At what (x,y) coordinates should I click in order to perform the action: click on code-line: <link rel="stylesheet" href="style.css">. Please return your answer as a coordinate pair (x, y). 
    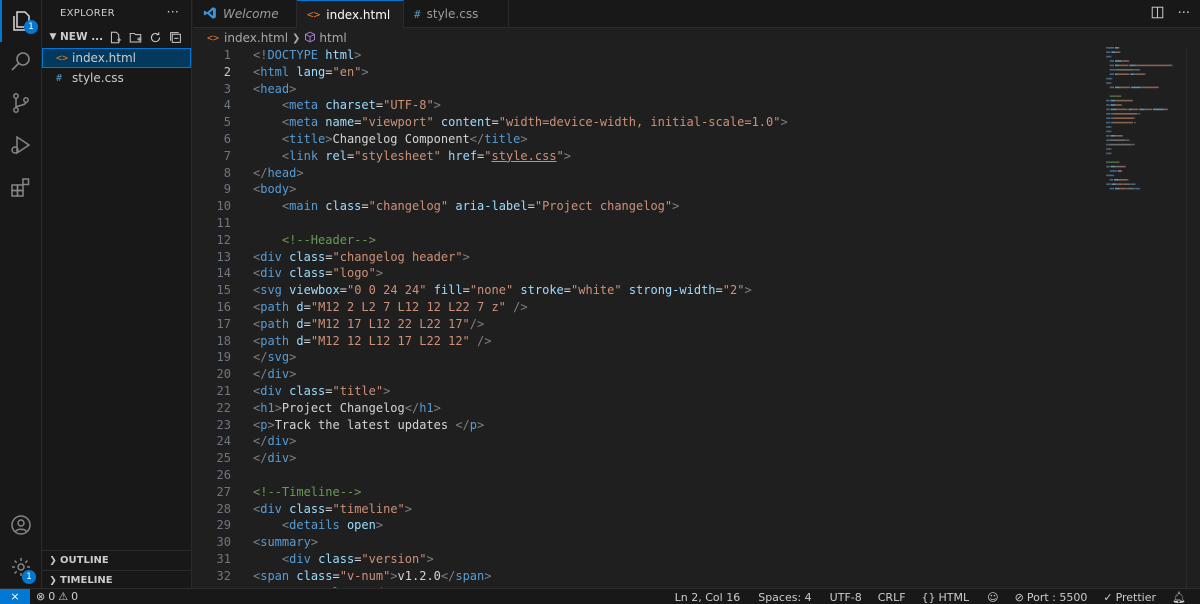
    Looking at the image, I should click on (520, 156).